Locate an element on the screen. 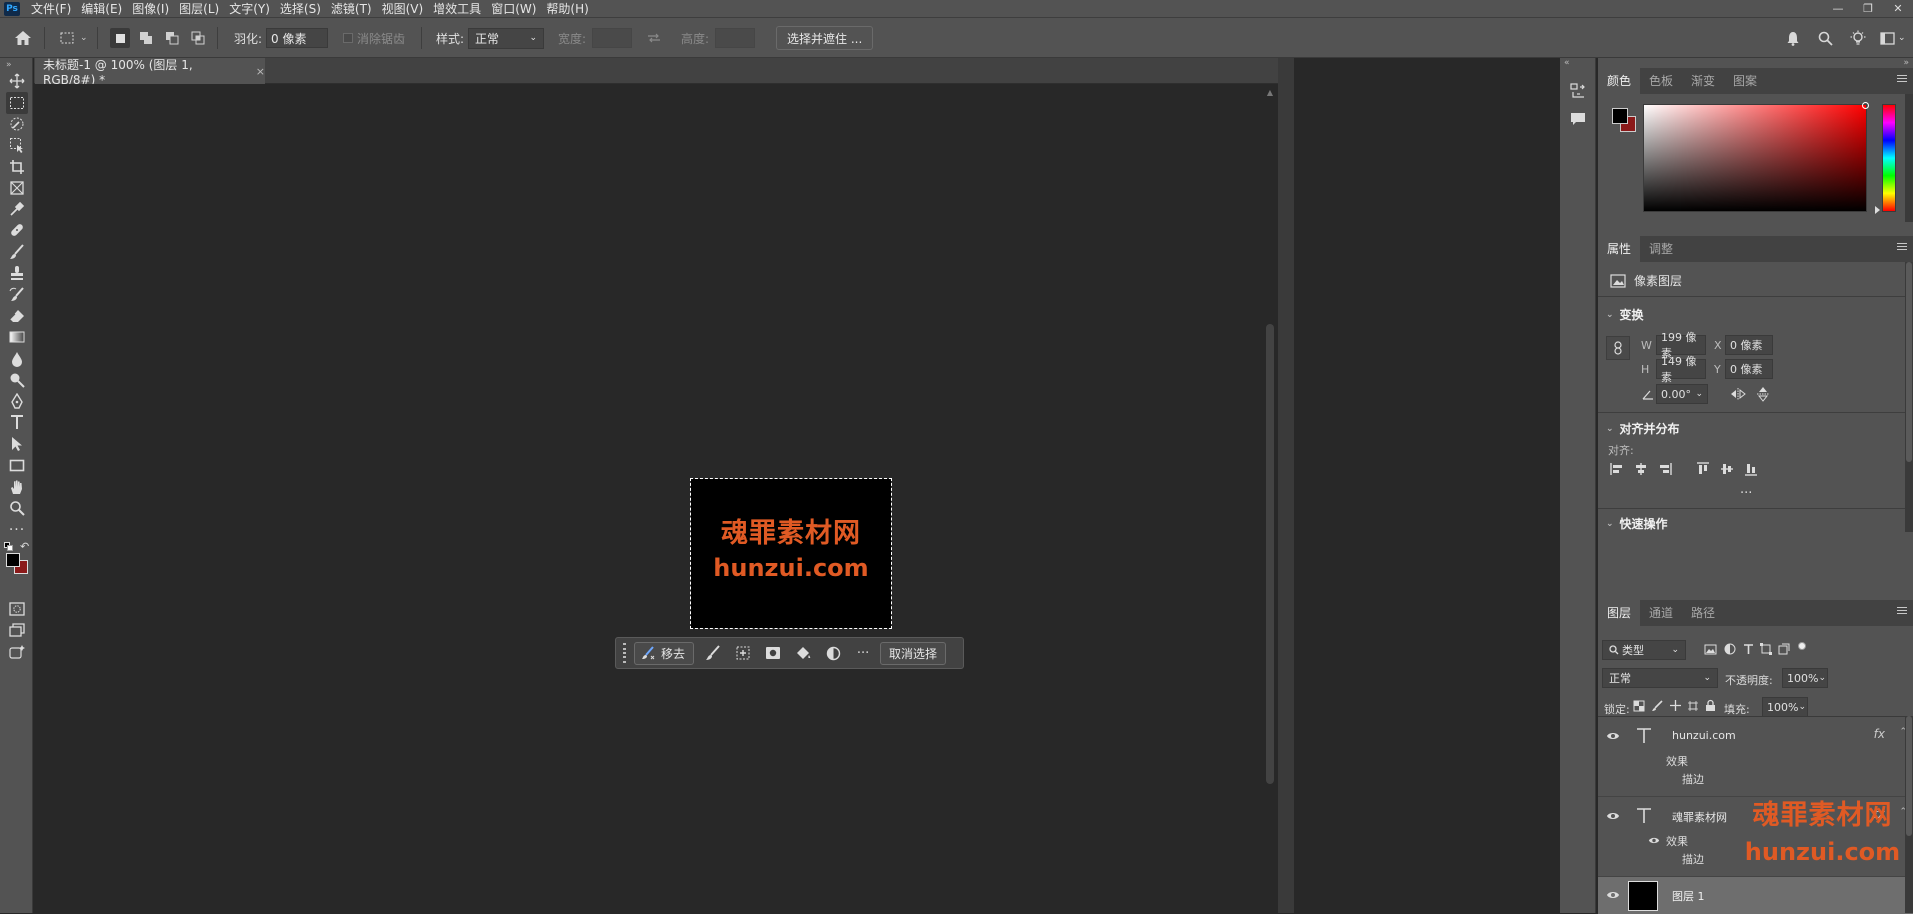 Image resolution: width=1913 pixels, height=914 pixels. hue-slider is located at coordinates (1889, 158).